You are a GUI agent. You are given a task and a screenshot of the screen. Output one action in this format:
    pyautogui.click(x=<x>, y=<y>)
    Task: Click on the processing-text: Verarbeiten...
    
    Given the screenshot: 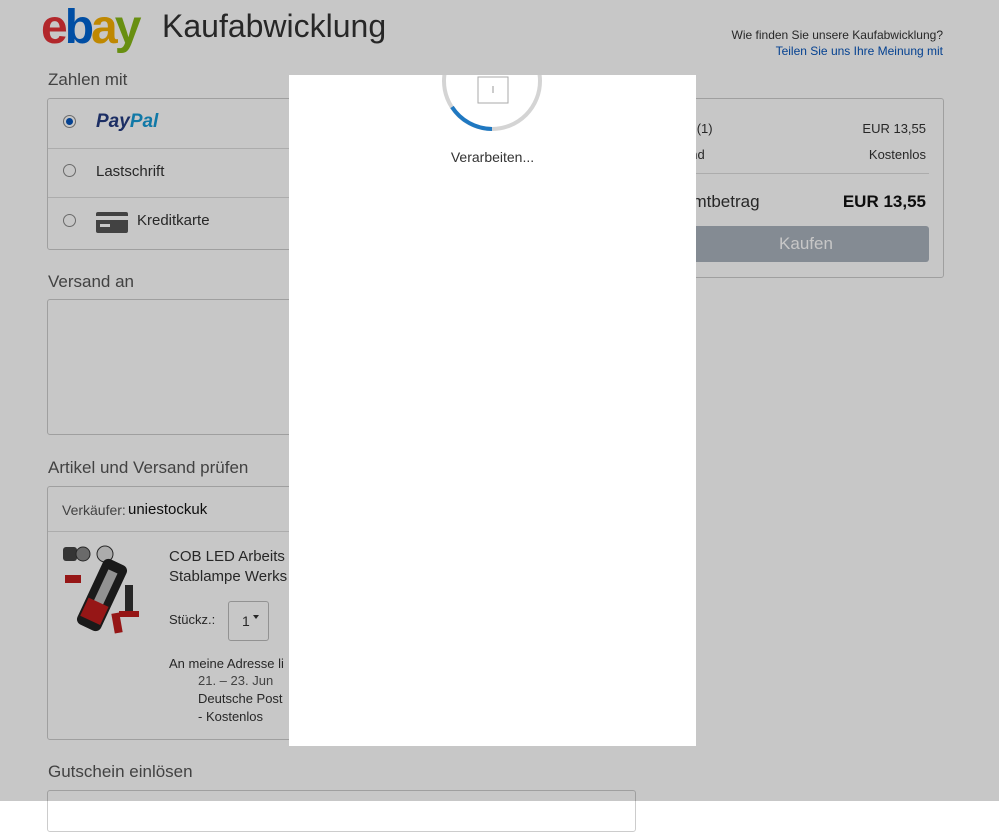 What is the action you would take?
    pyautogui.click(x=492, y=157)
    